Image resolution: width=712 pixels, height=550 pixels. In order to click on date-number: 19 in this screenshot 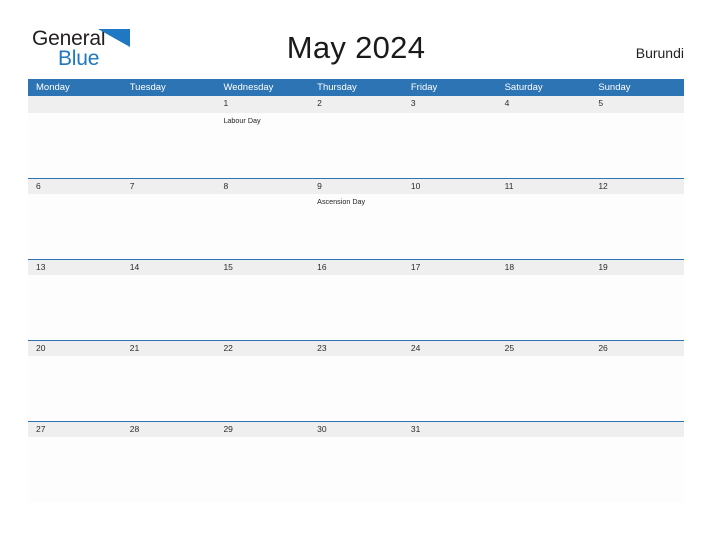, I will do `click(637, 267)`.